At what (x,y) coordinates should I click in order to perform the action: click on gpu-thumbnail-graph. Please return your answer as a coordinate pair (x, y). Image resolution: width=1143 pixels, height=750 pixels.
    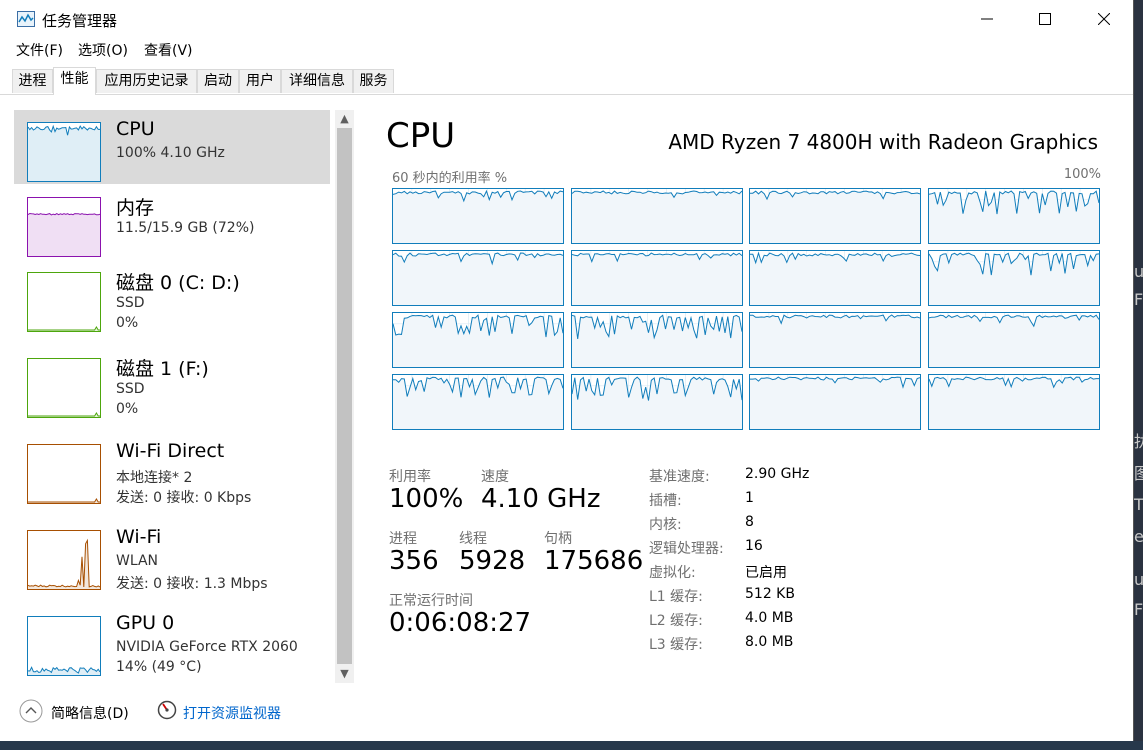
    Looking at the image, I should click on (64, 646).